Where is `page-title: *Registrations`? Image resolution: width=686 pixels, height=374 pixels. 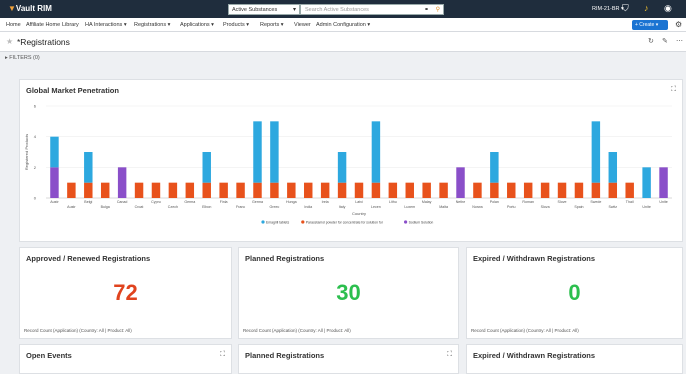 page-title: *Registrations is located at coordinates (43, 42).